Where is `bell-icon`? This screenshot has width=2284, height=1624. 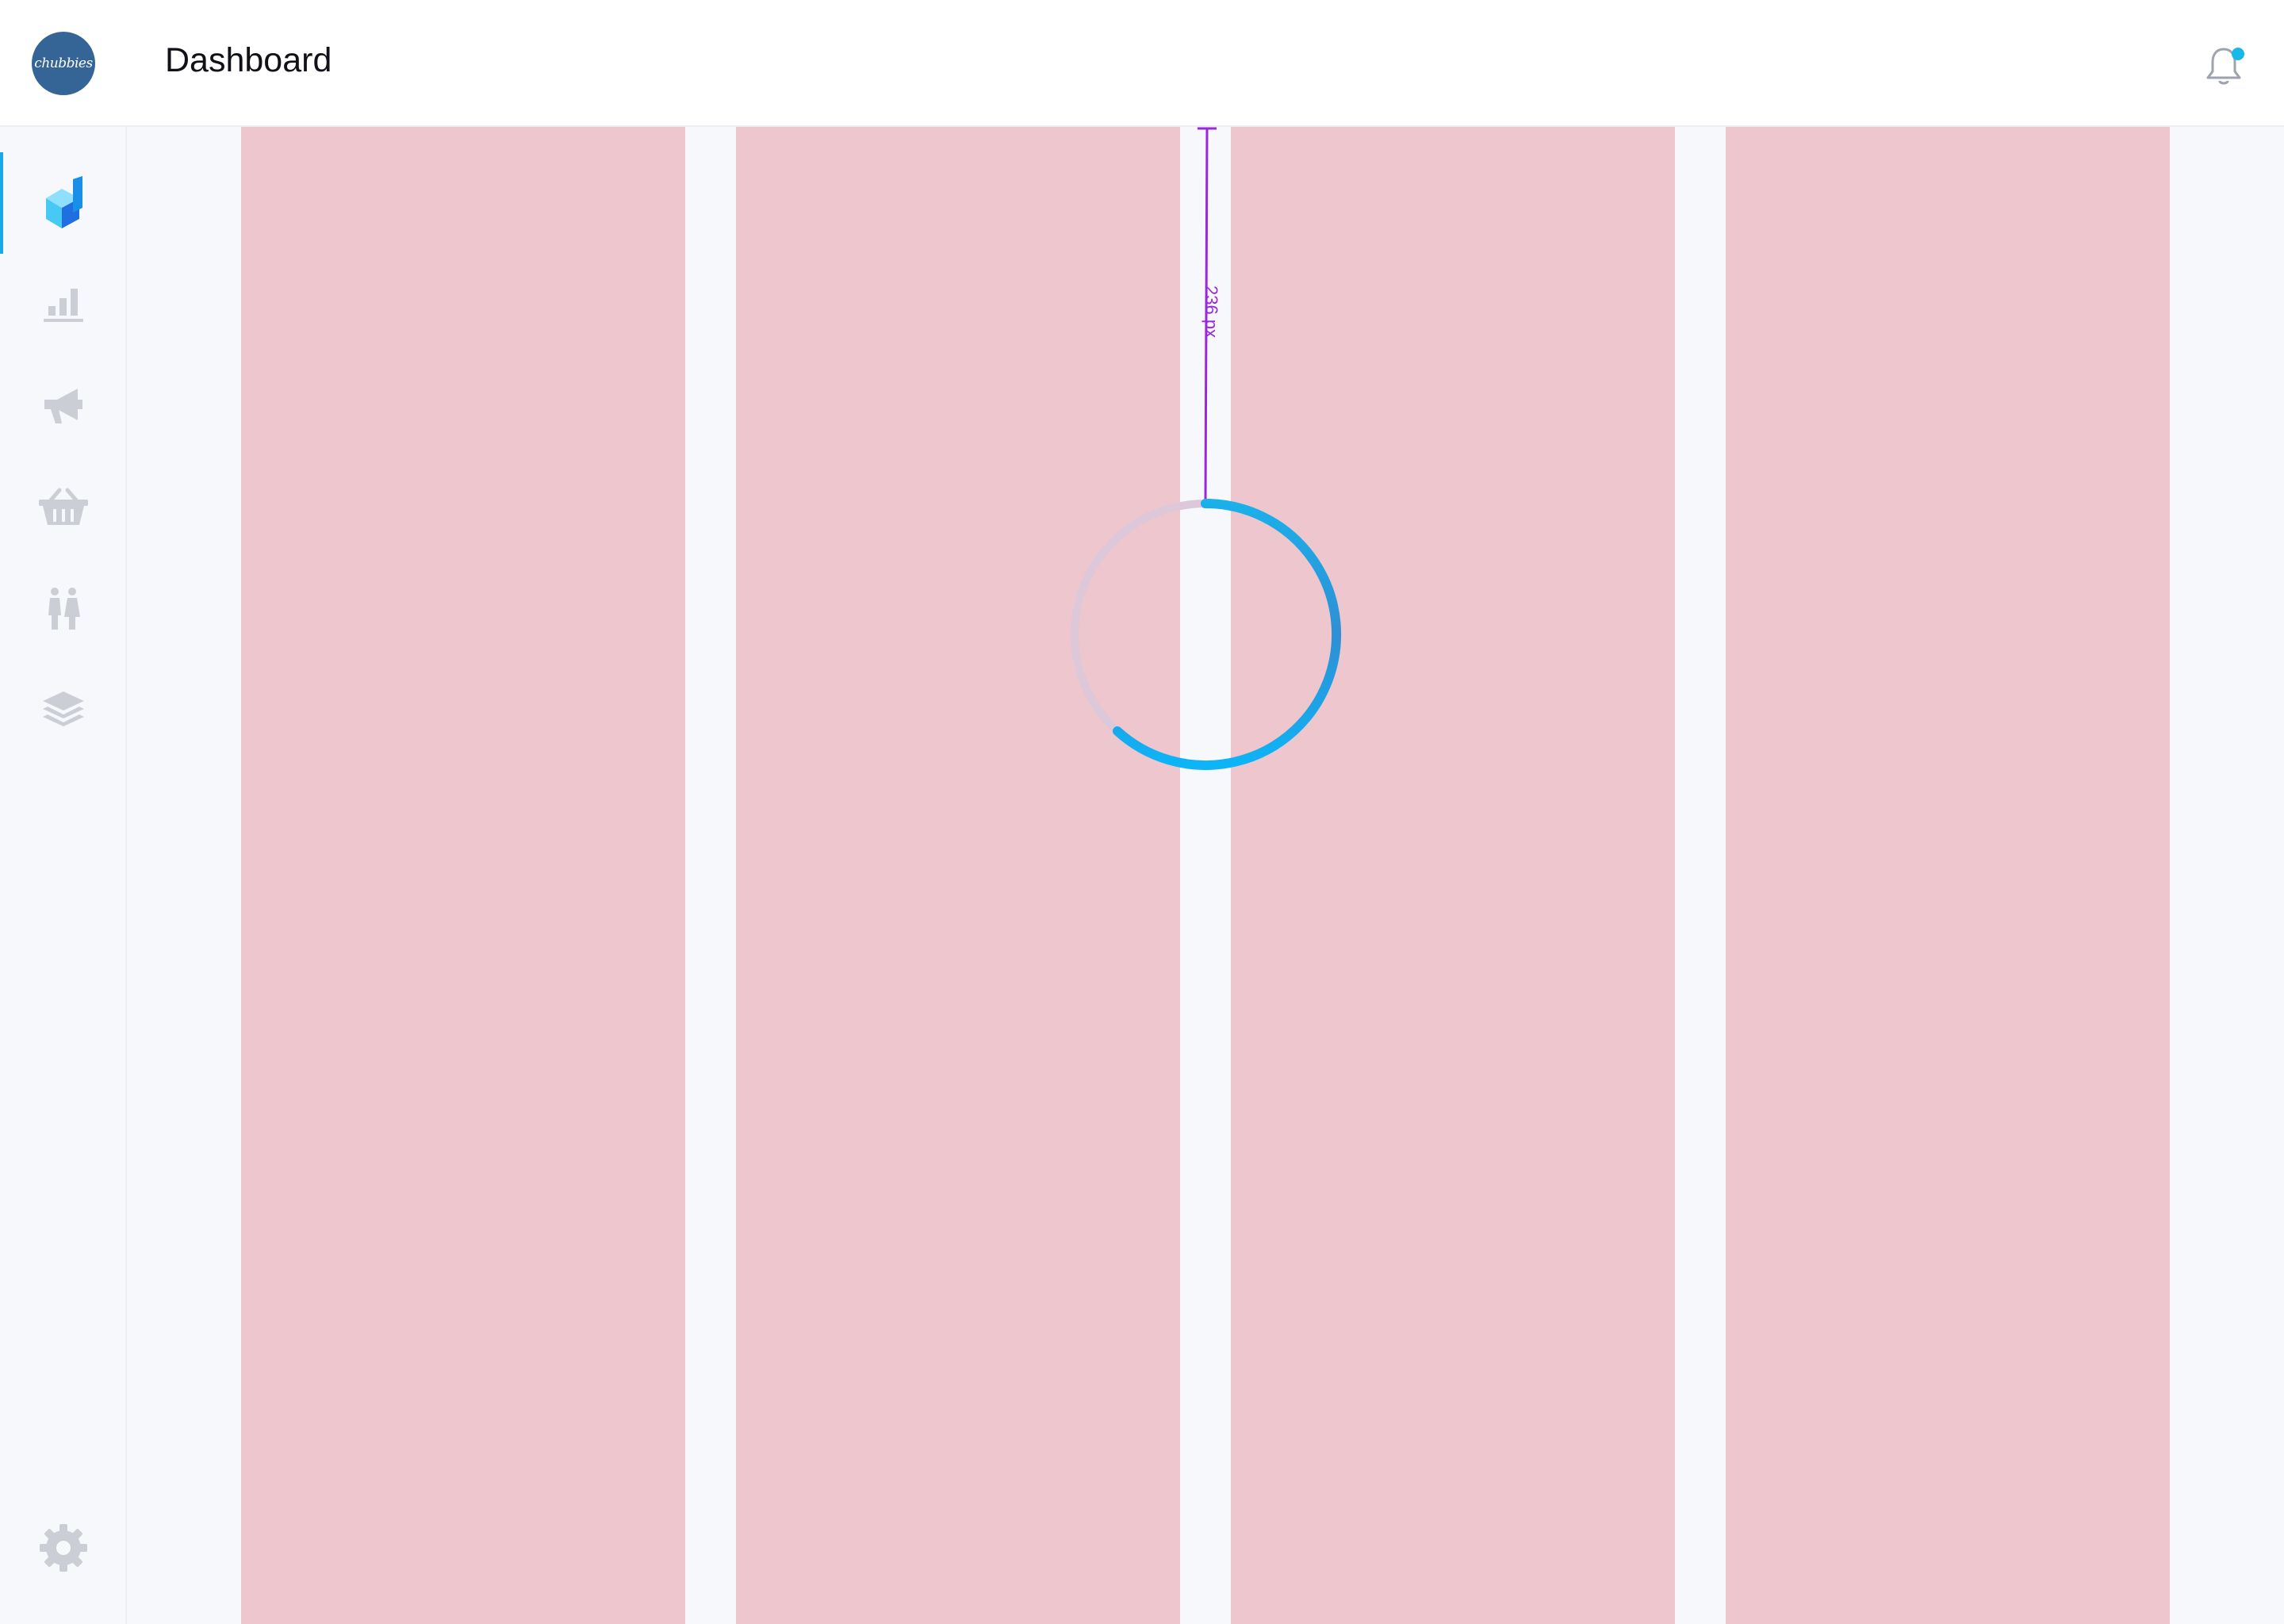
bell-icon is located at coordinates (2225, 66).